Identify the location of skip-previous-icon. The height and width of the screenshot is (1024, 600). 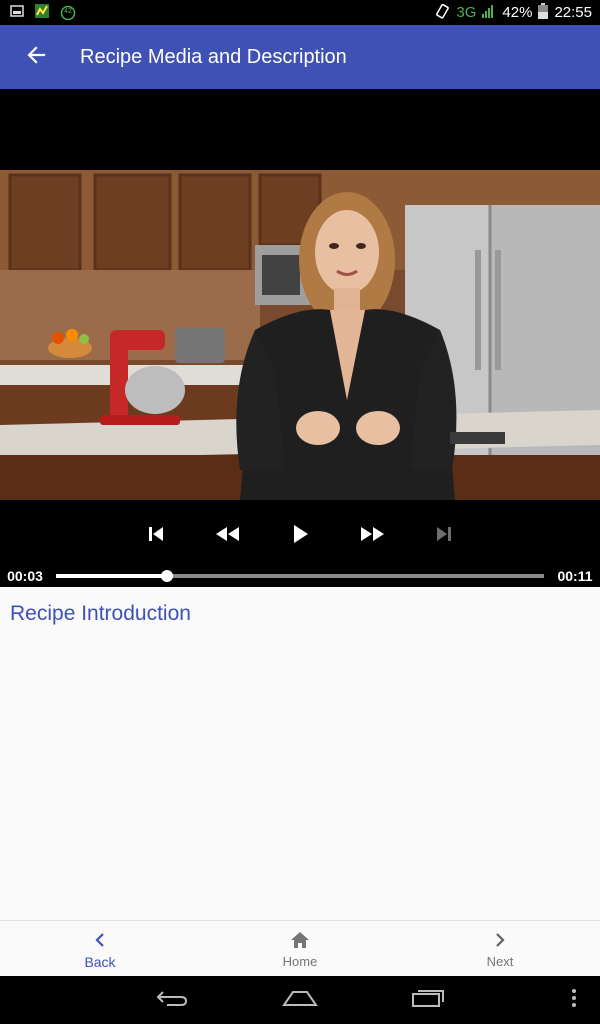
(156, 536).